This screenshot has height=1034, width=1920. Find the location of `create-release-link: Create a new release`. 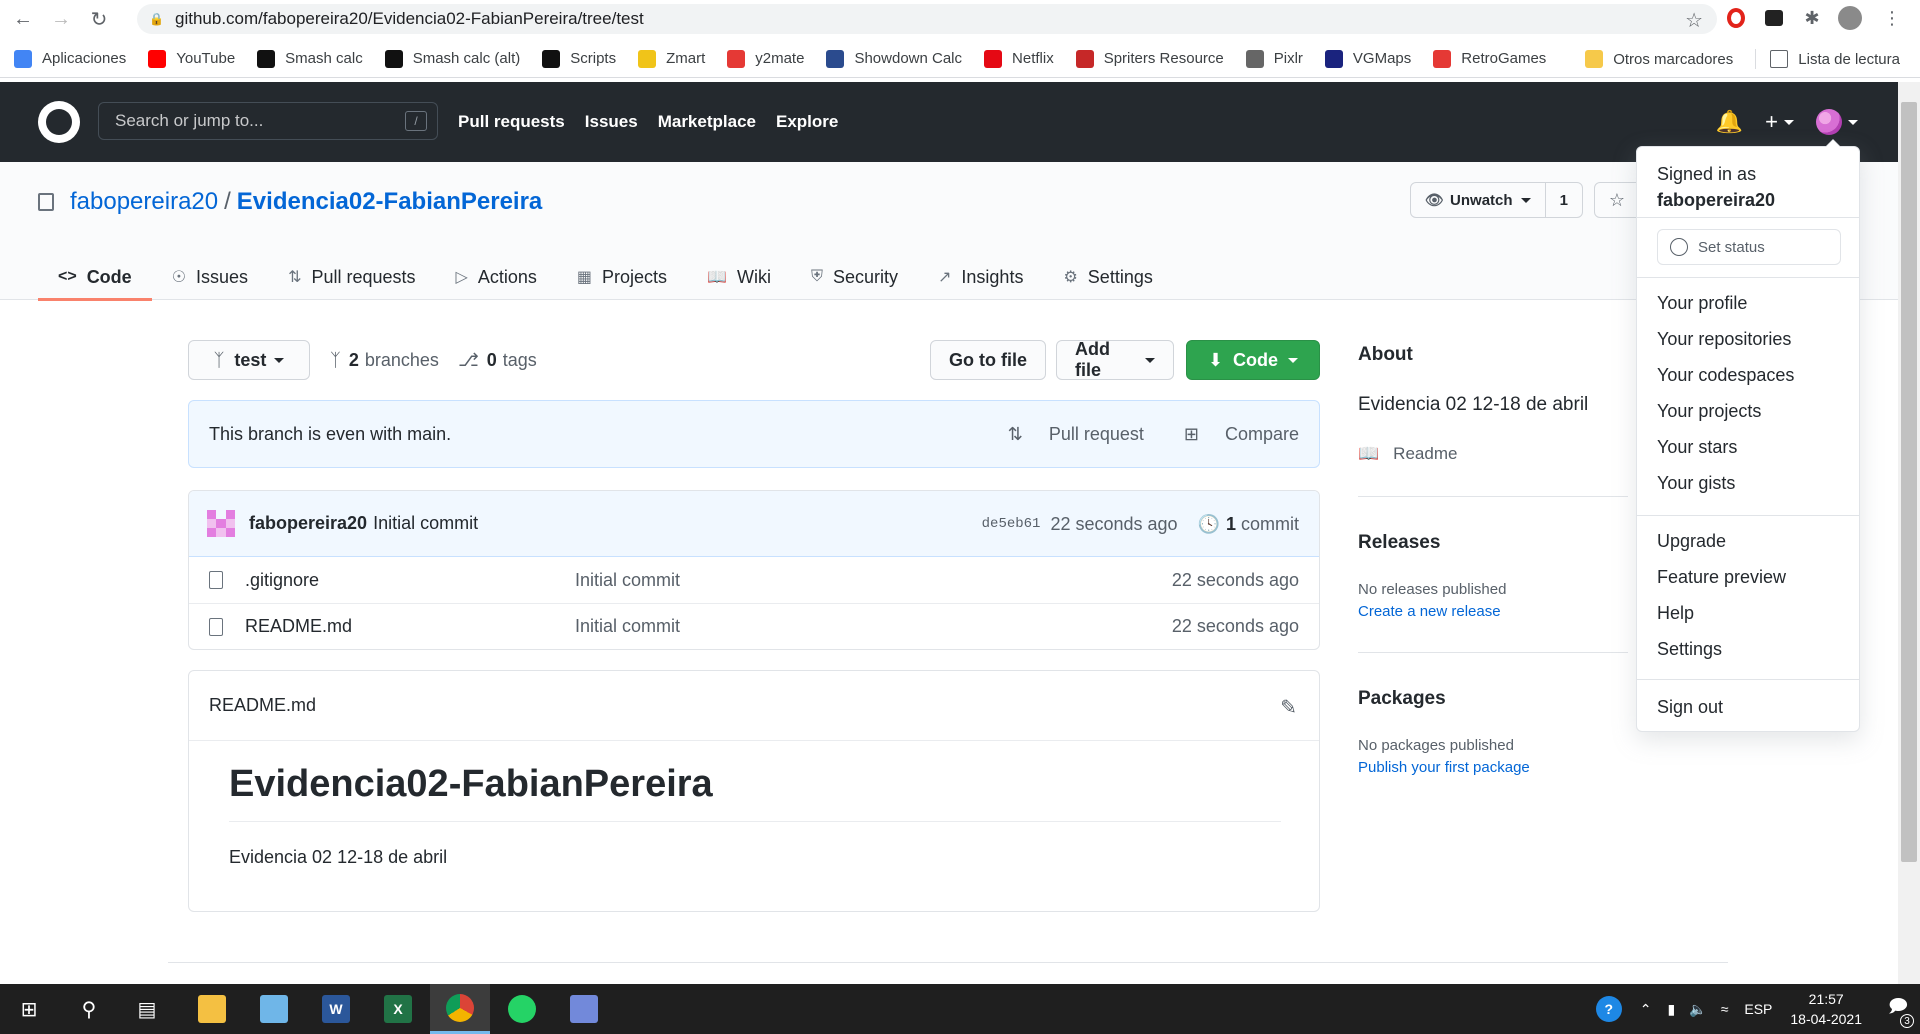

create-release-link: Create a new release is located at coordinates (1429, 611).